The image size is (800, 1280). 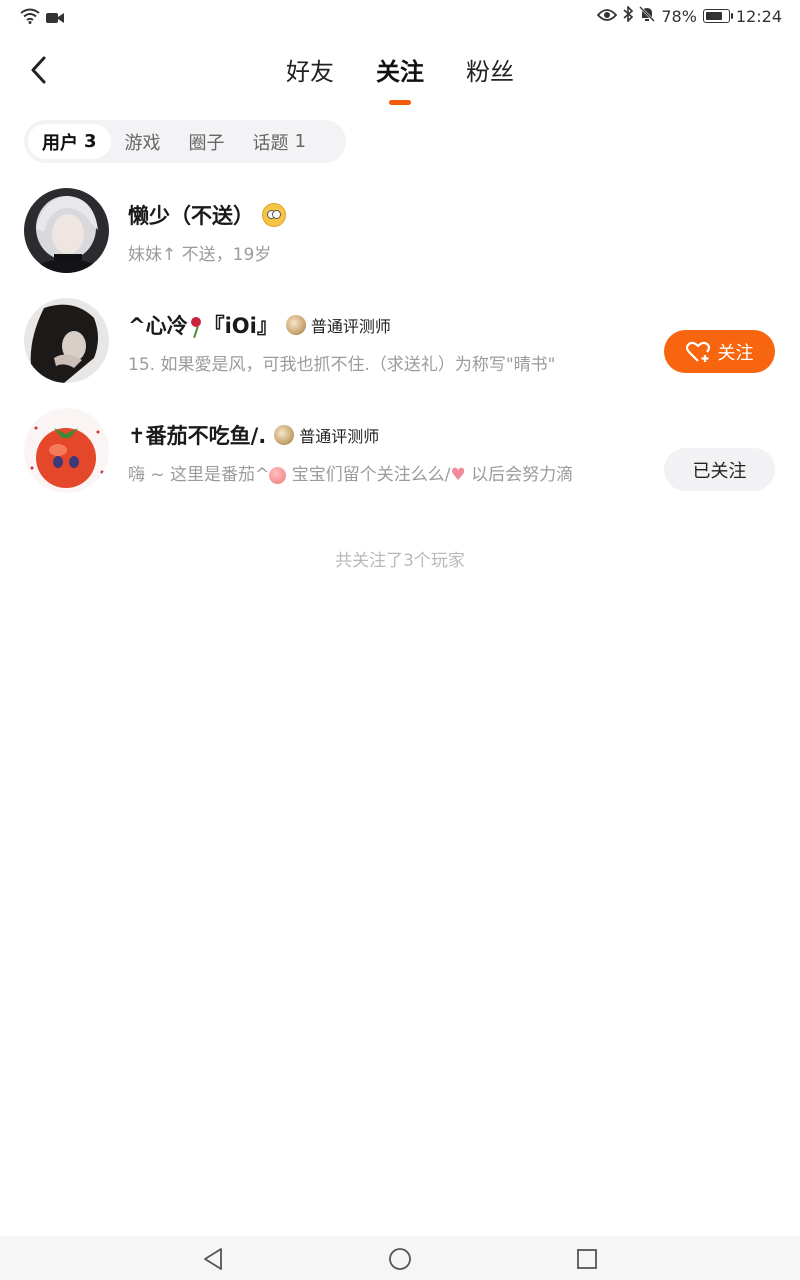 I want to click on category-tabs: 用户 3 游戏 圈子 话题 1, so click(x=185, y=141).